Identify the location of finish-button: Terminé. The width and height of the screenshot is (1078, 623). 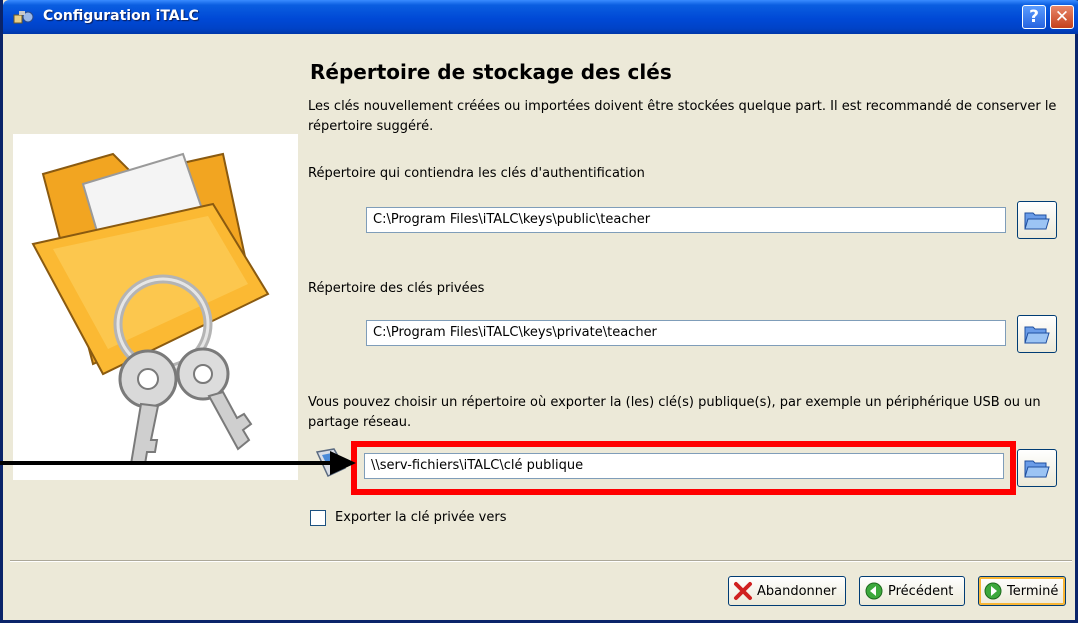
(1022, 591).